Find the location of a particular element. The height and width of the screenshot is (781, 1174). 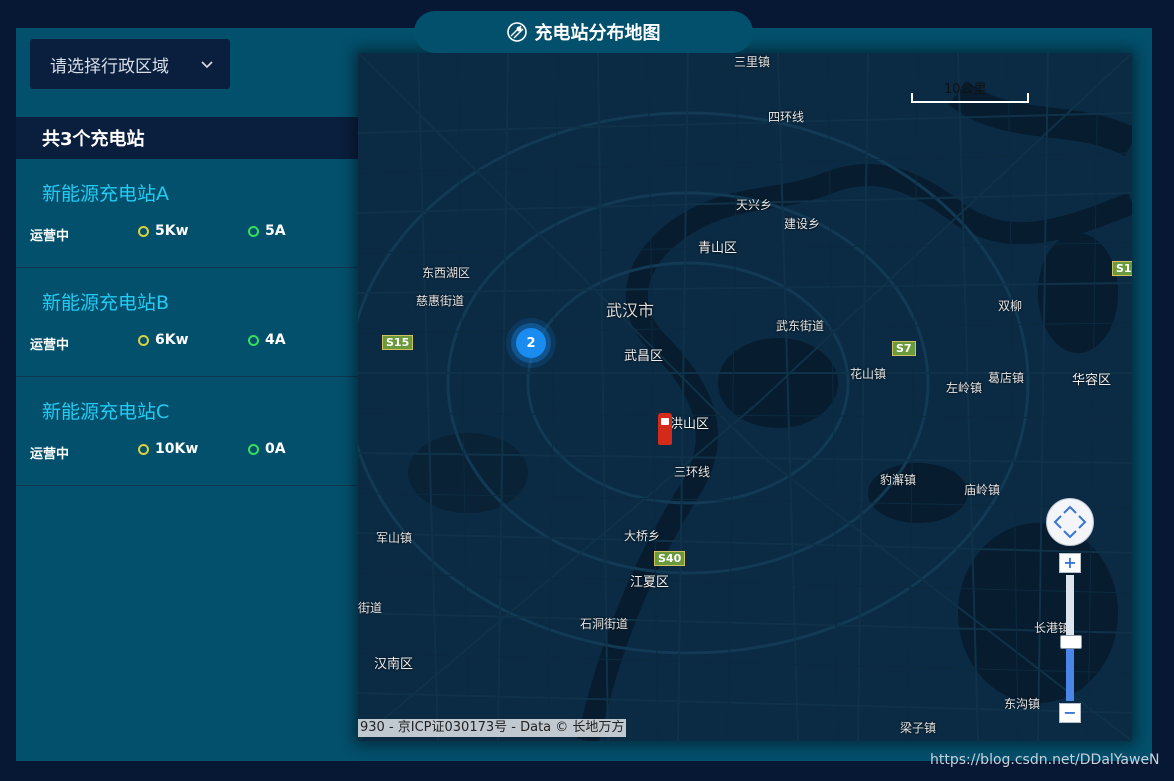

map-label: 武汉市 is located at coordinates (630, 310).